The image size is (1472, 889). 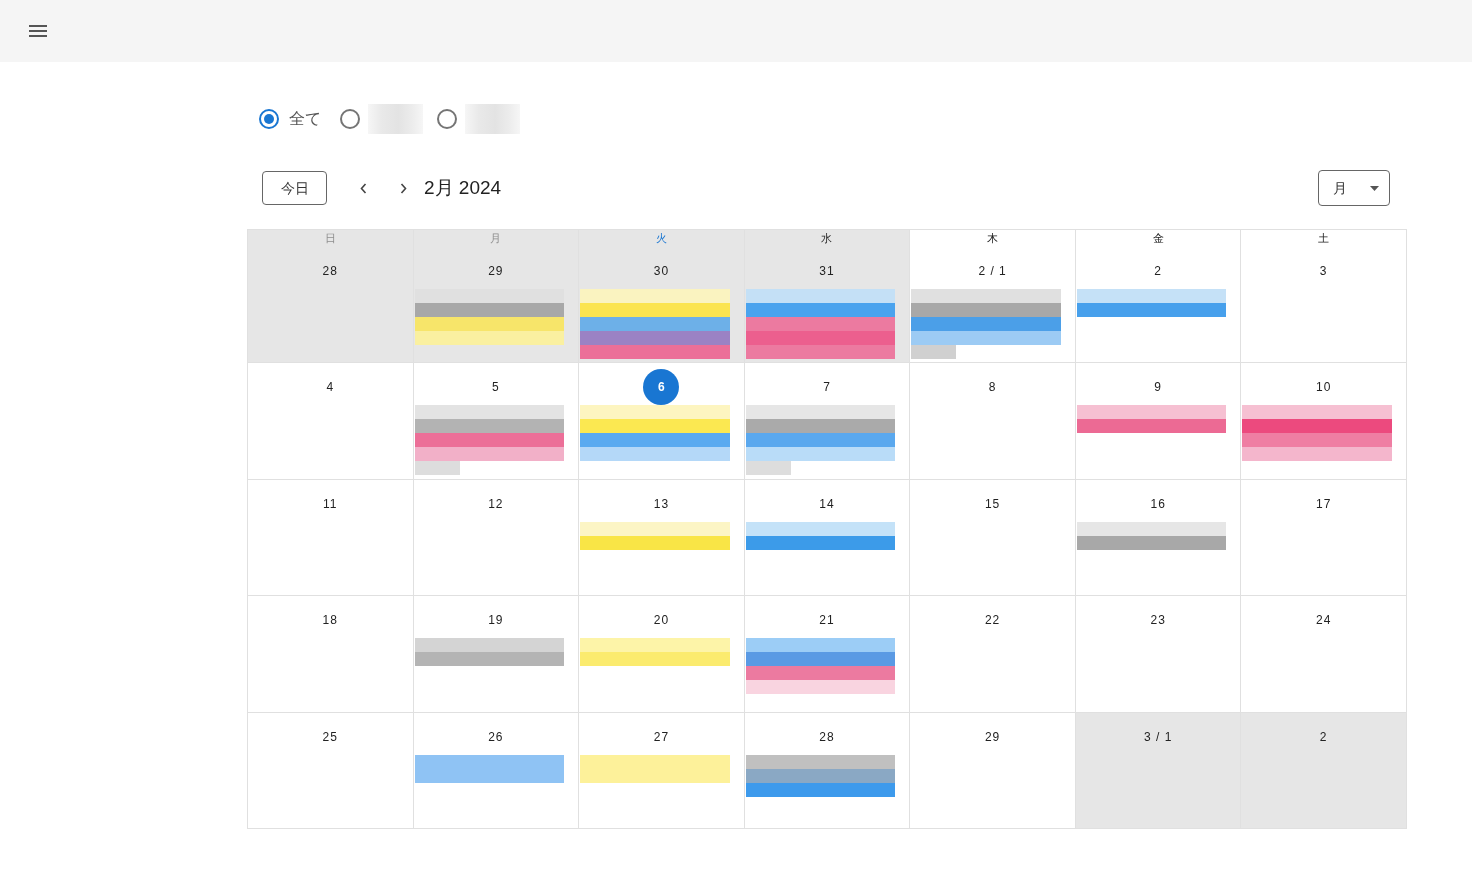 What do you see at coordinates (395, 119) in the screenshot?
I see `blurred-label` at bounding box center [395, 119].